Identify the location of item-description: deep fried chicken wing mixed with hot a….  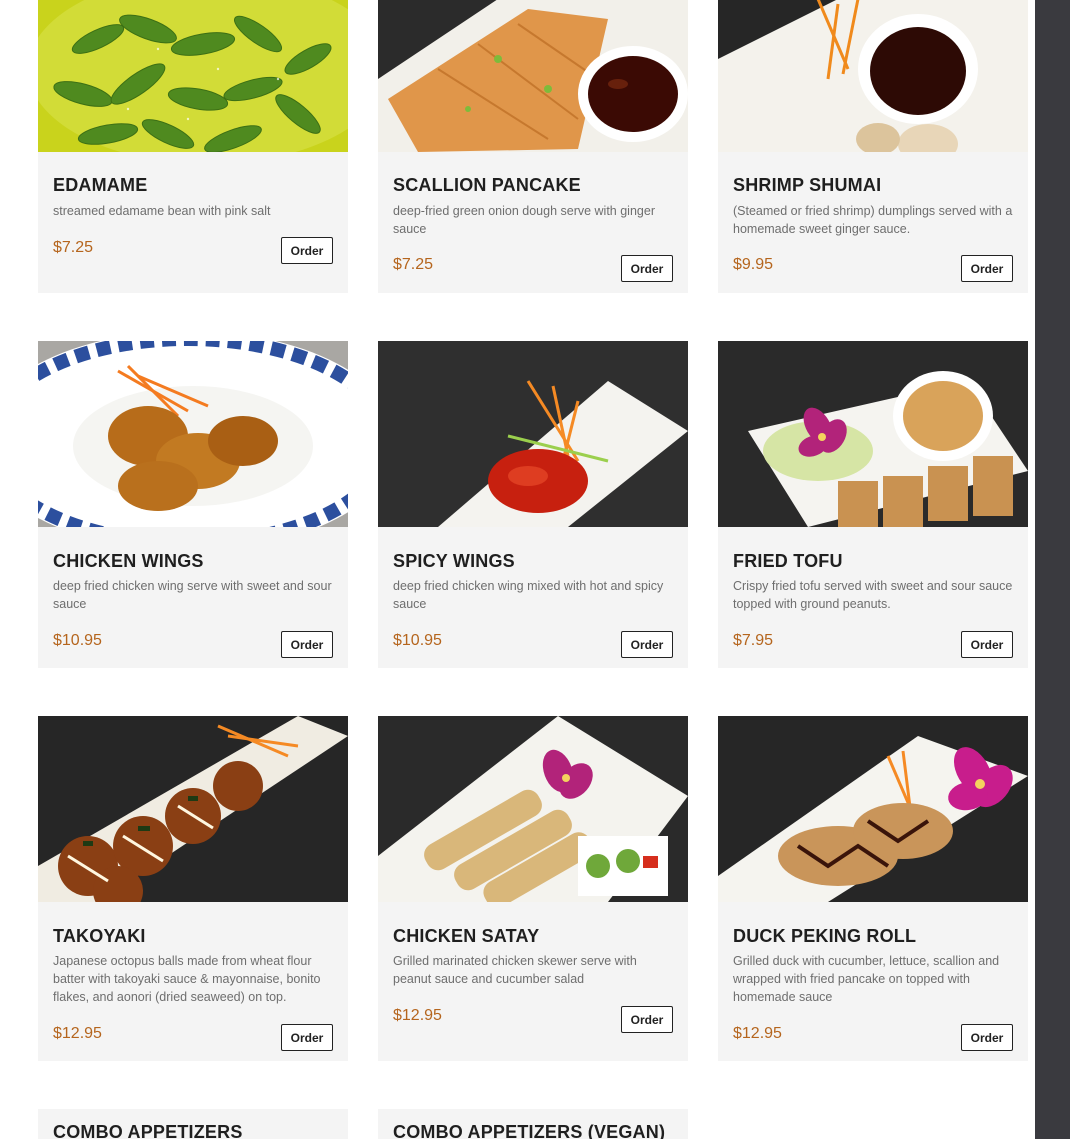
(528, 595).